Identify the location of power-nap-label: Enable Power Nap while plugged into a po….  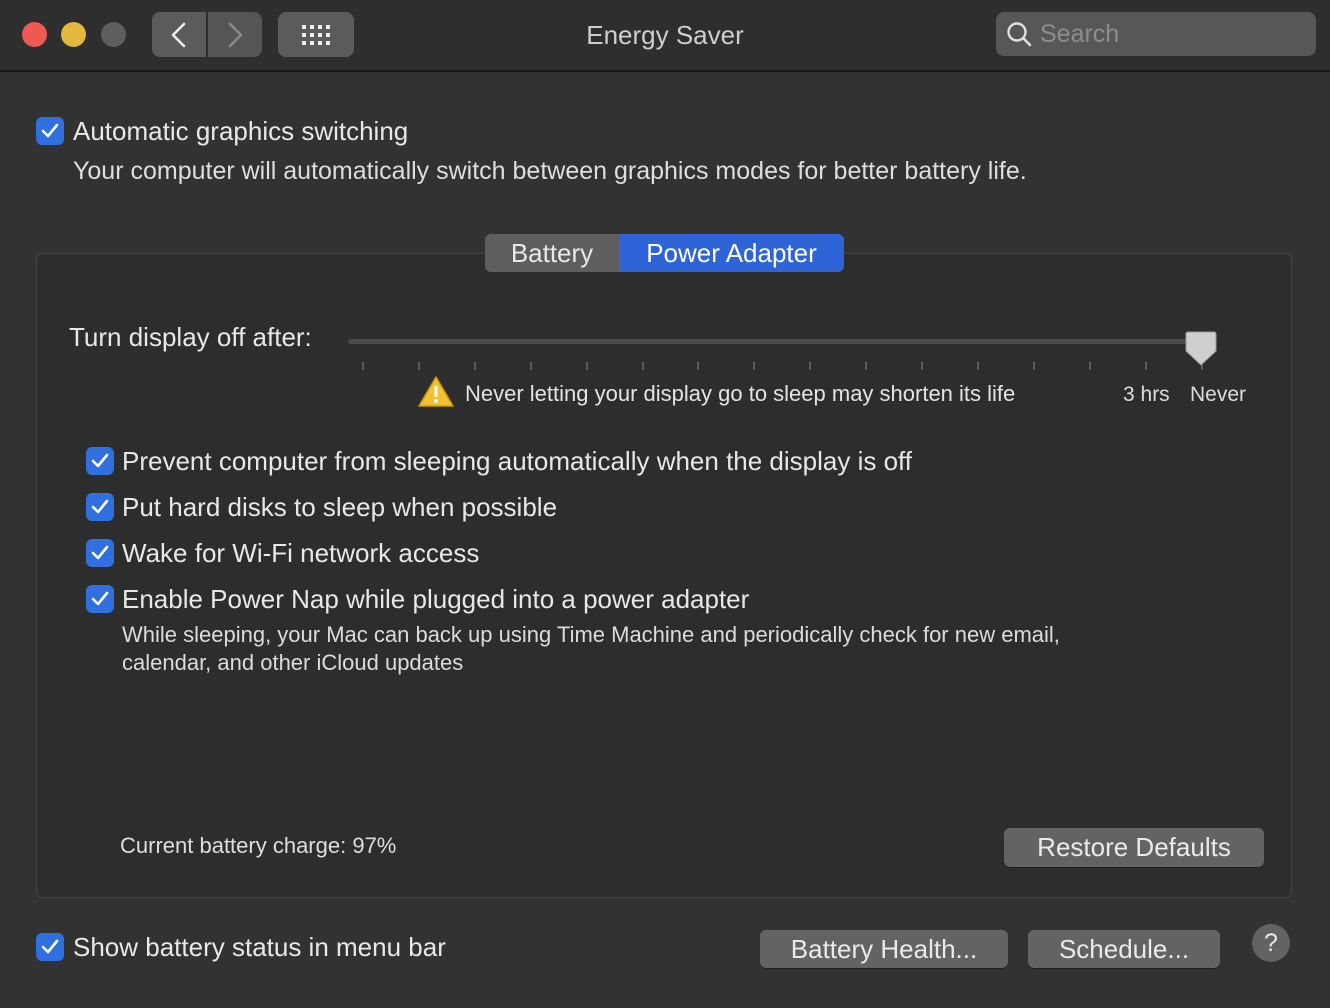
(436, 599).